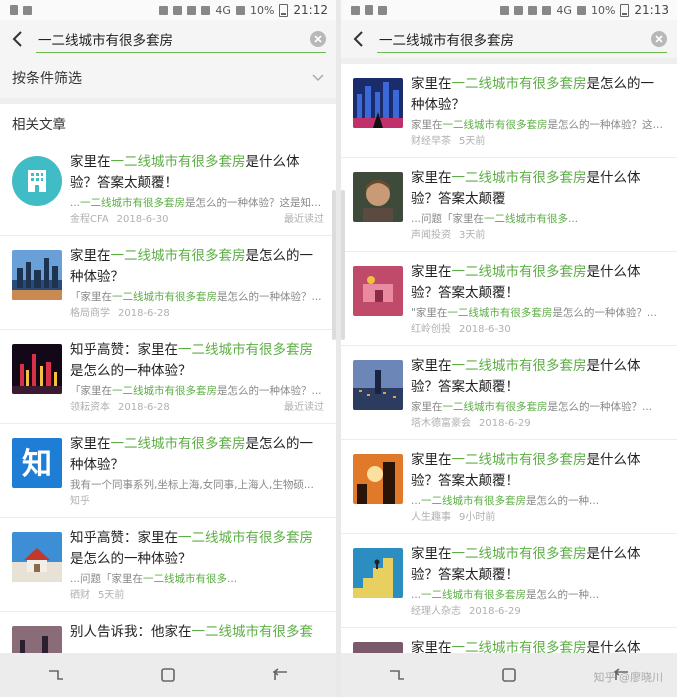  What do you see at coordinates (90, 407) in the screenshot?
I see `article-source: 领耘资本` at bounding box center [90, 407].